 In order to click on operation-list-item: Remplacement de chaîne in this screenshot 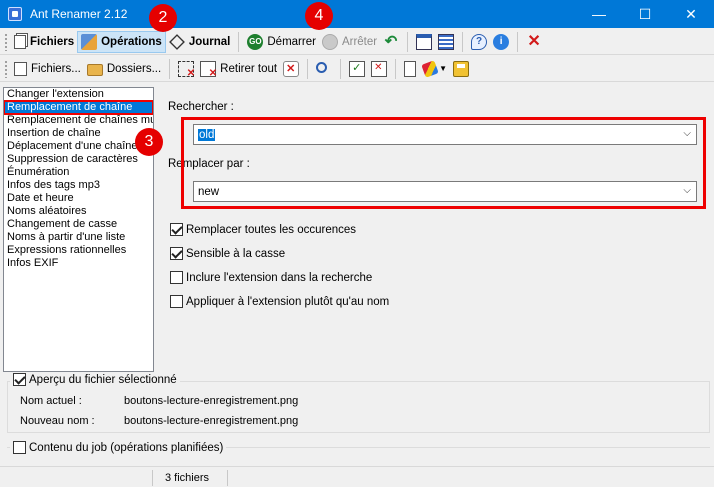, I will do `click(78, 107)`.